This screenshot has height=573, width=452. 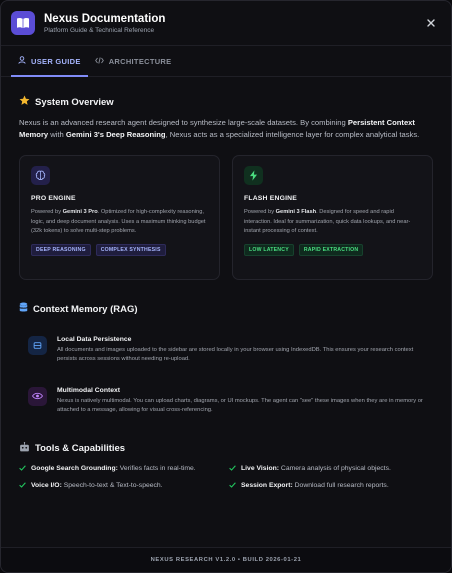 I want to click on tab-bar: USER GUIDE ARCHITECTURE, so click(x=226, y=61).